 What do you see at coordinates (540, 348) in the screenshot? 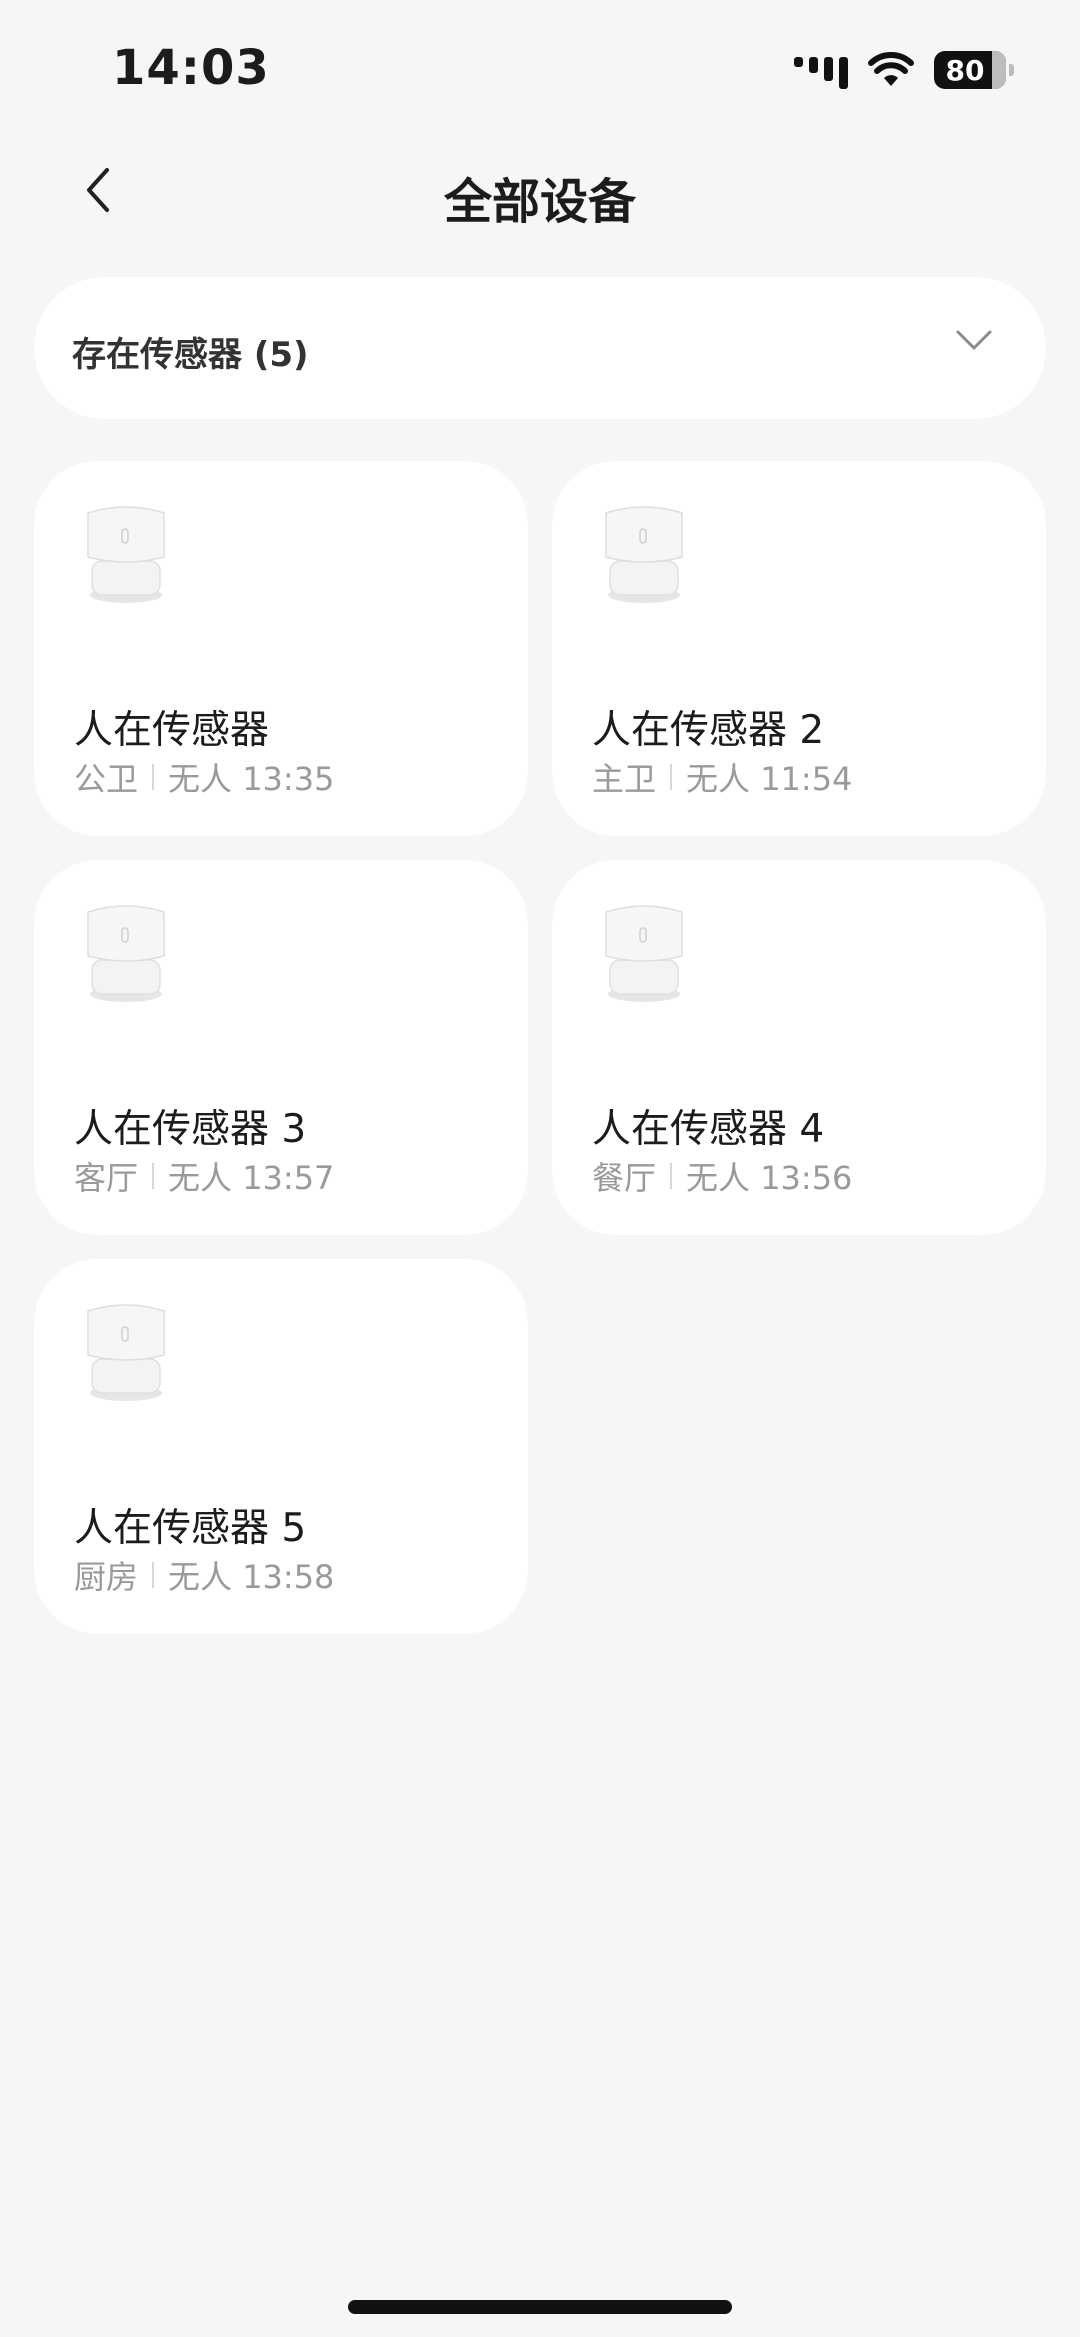
I see `device-type-filter: 存在传感器 (5)` at bounding box center [540, 348].